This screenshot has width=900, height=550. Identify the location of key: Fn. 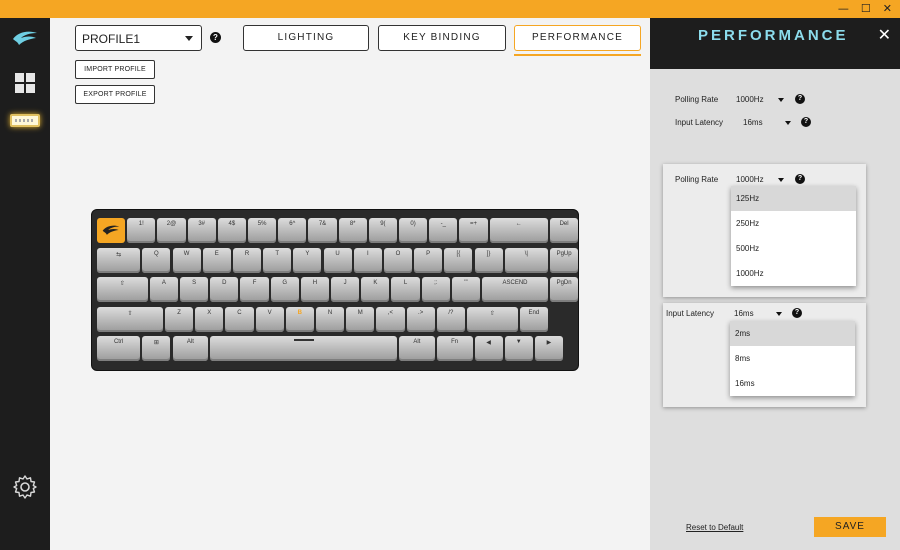
(454, 348).